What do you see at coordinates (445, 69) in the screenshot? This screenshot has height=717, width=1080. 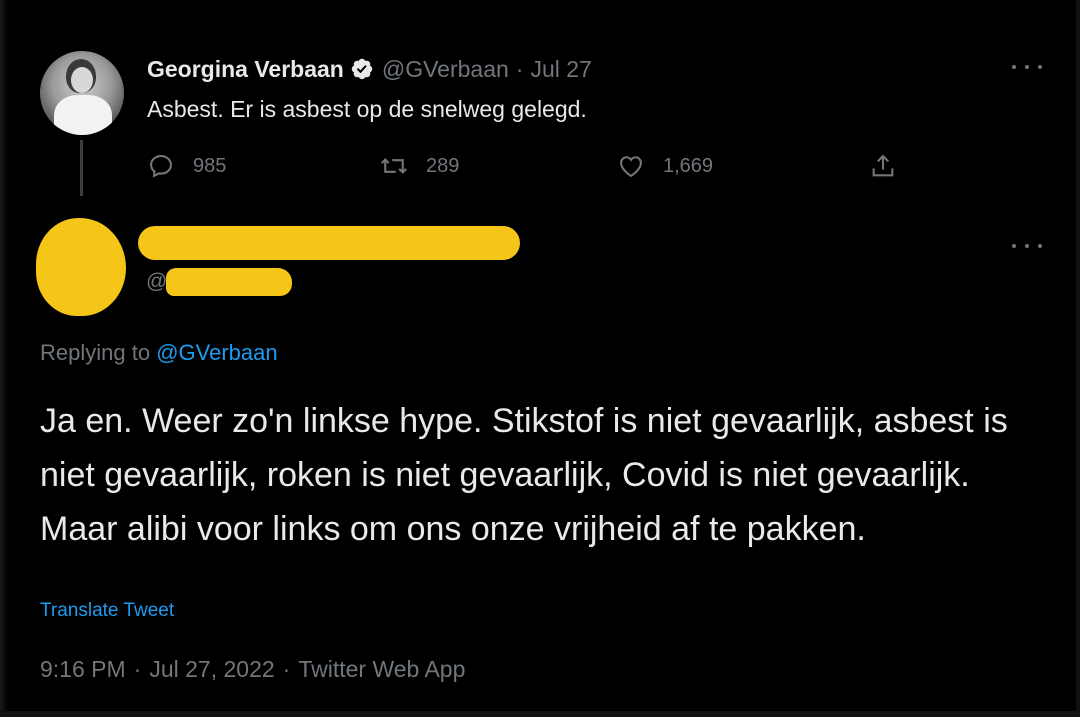 I see `parent-handle: @GVerbaan` at bounding box center [445, 69].